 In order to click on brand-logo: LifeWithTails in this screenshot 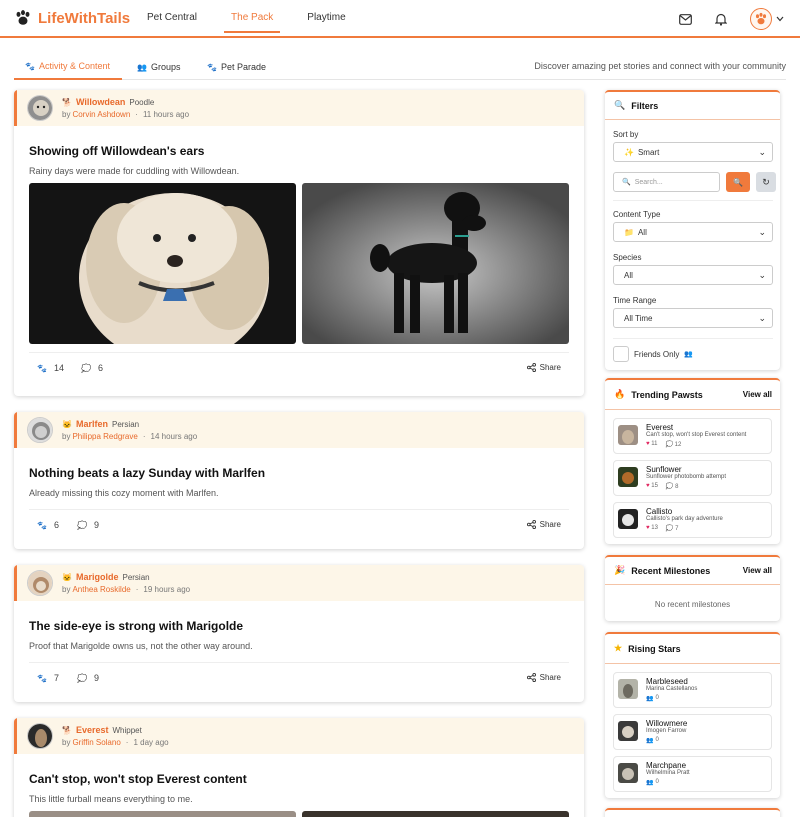, I will do `click(72, 18)`.